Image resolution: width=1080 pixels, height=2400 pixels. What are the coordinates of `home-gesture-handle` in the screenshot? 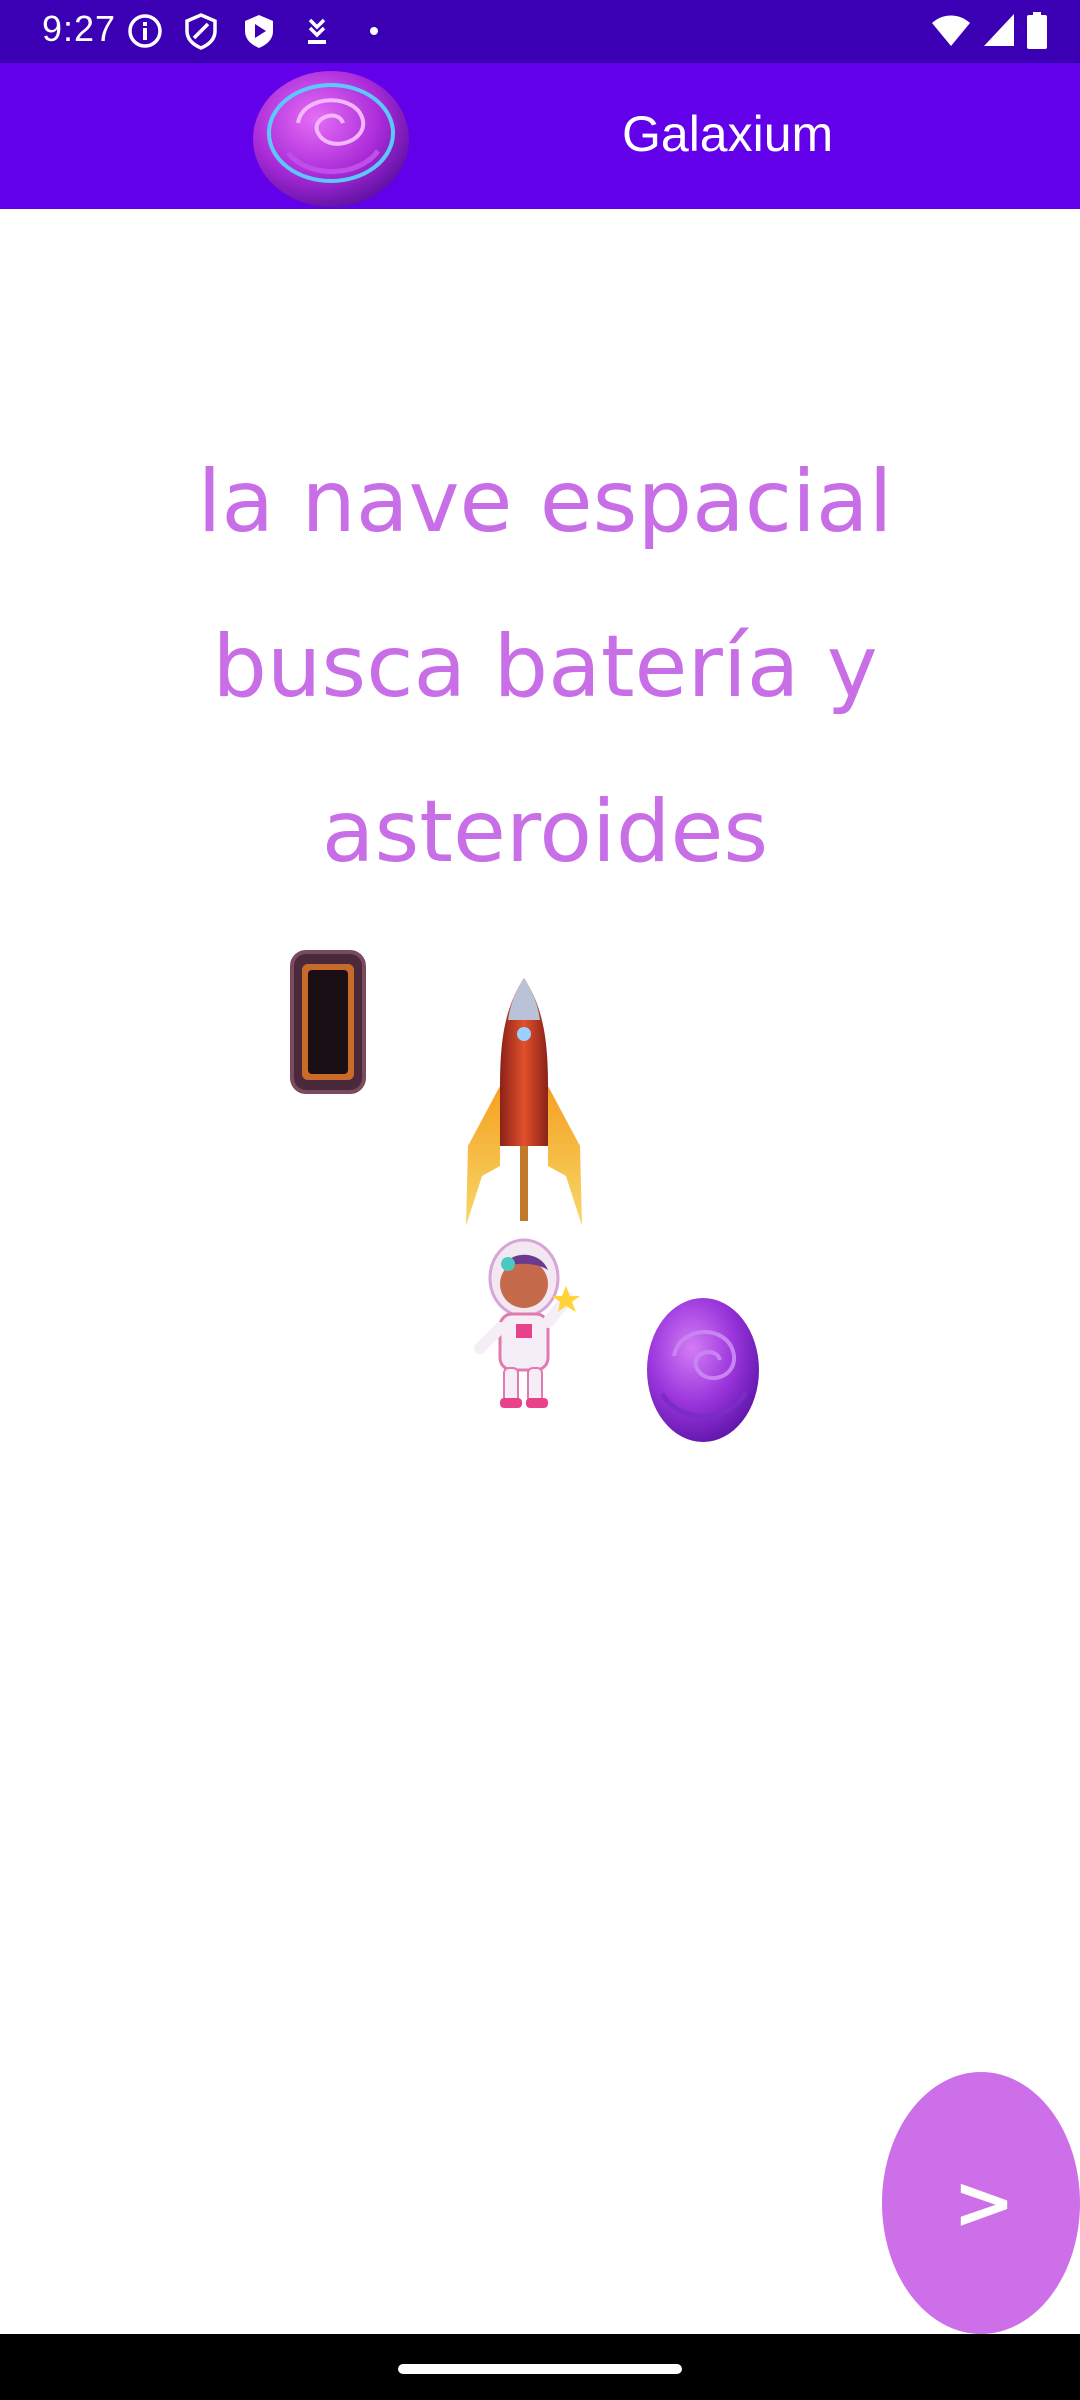 It's located at (540, 2369).